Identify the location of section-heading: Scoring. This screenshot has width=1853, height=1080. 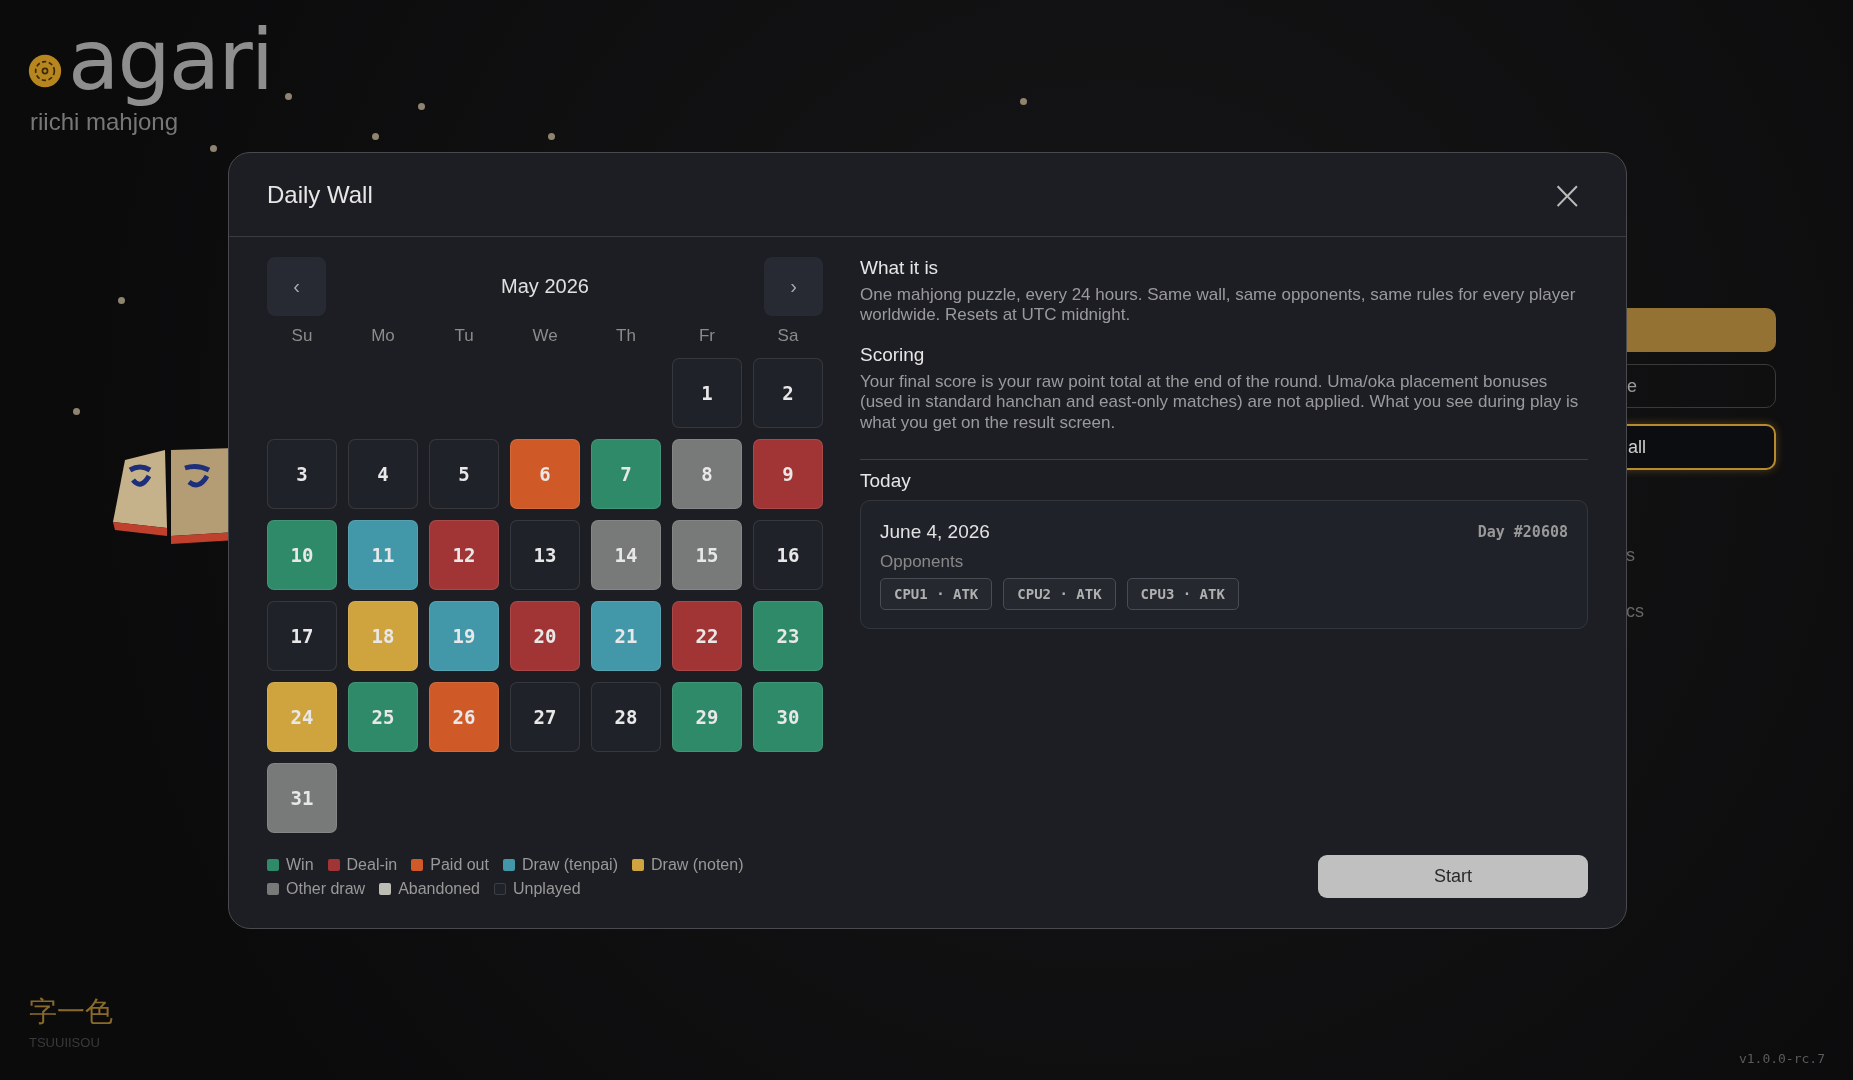
(893, 354).